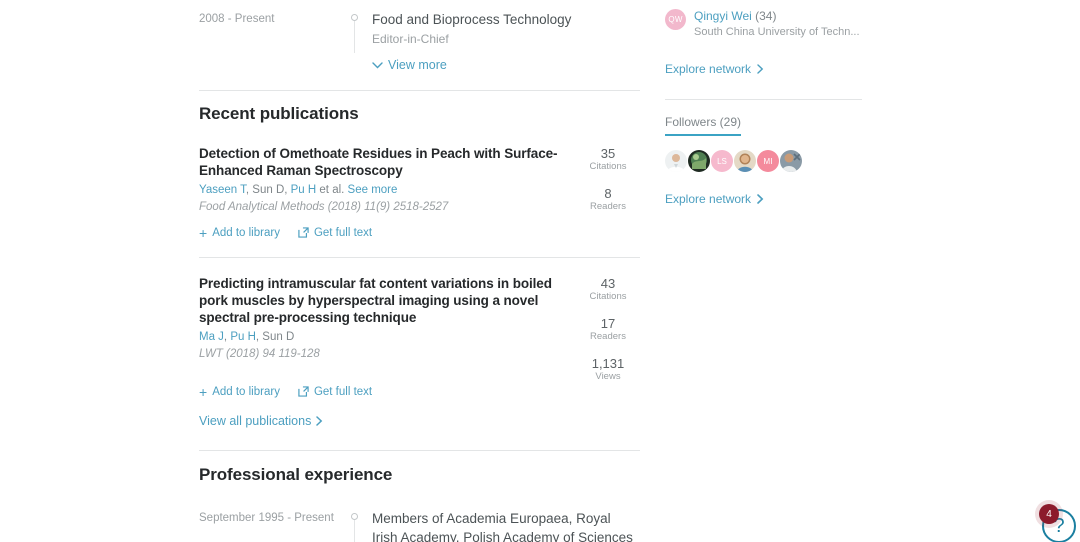 The image size is (1080, 542). I want to click on editorial-date: 2008 - Present, so click(237, 19).